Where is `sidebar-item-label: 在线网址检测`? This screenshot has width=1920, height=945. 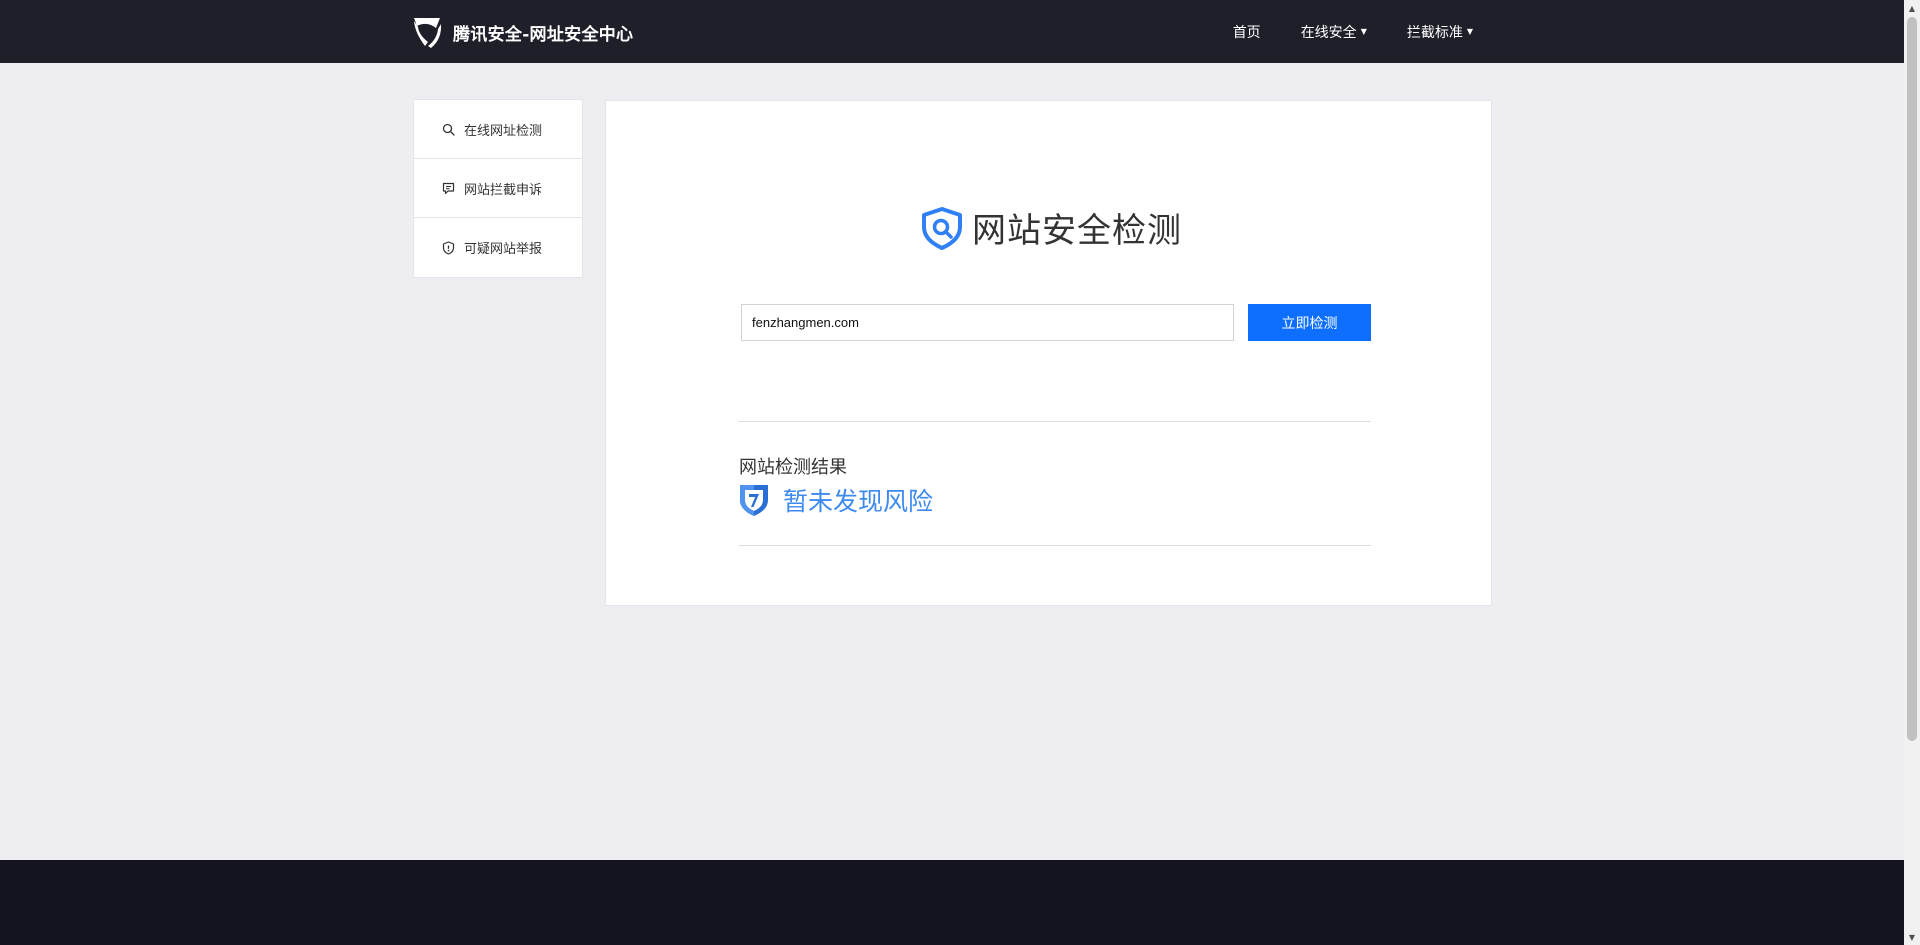
sidebar-item-label: 在线网址检测 is located at coordinates (503, 131).